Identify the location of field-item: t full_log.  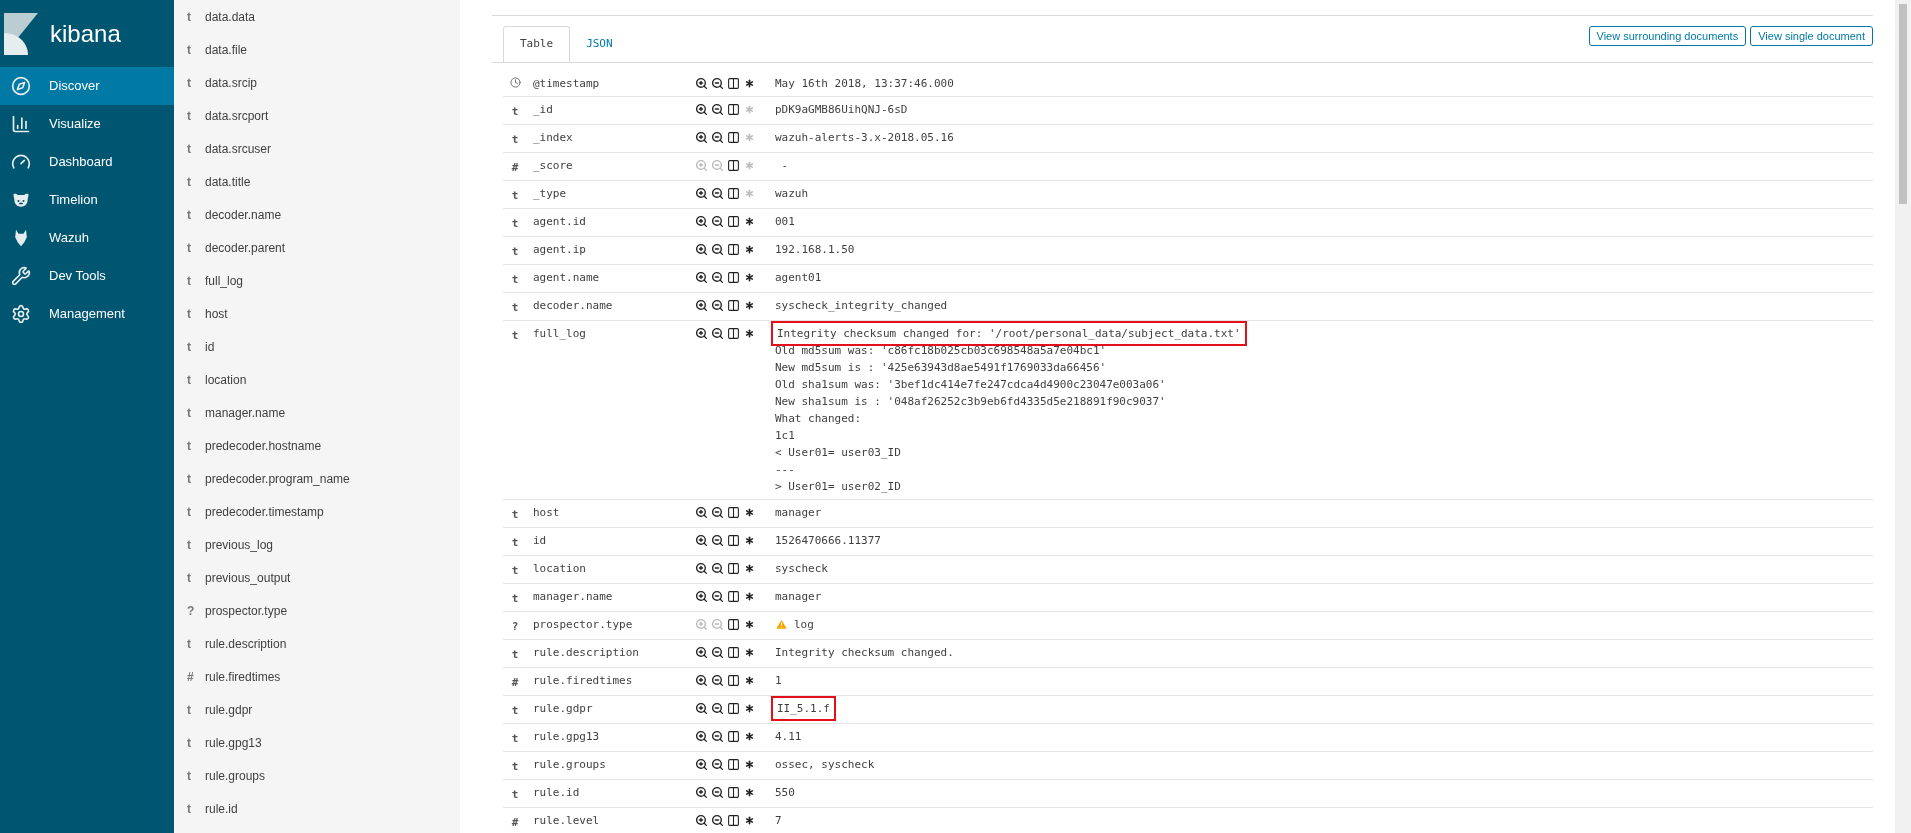
(317, 280).